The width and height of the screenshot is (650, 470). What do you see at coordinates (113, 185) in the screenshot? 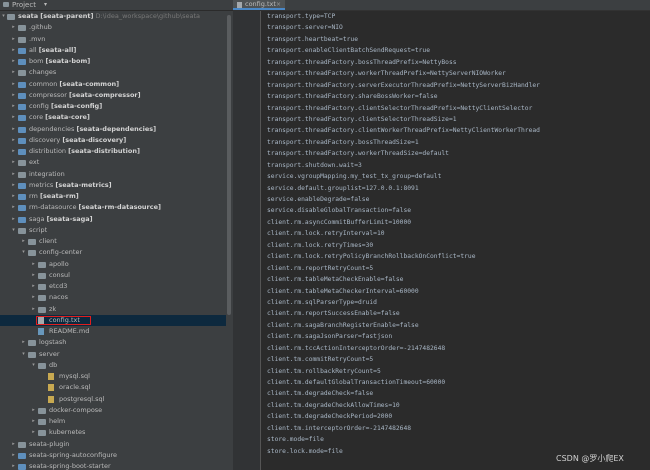
I see `tree-item: ▸ metrics [seata-metrics]` at bounding box center [113, 185].